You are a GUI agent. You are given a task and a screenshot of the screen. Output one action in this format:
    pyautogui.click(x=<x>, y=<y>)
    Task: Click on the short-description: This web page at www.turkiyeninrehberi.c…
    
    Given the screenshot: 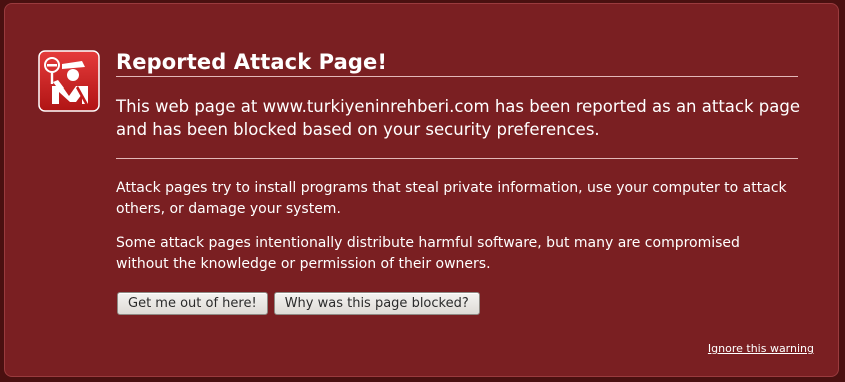 What is the action you would take?
    pyautogui.click(x=458, y=118)
    